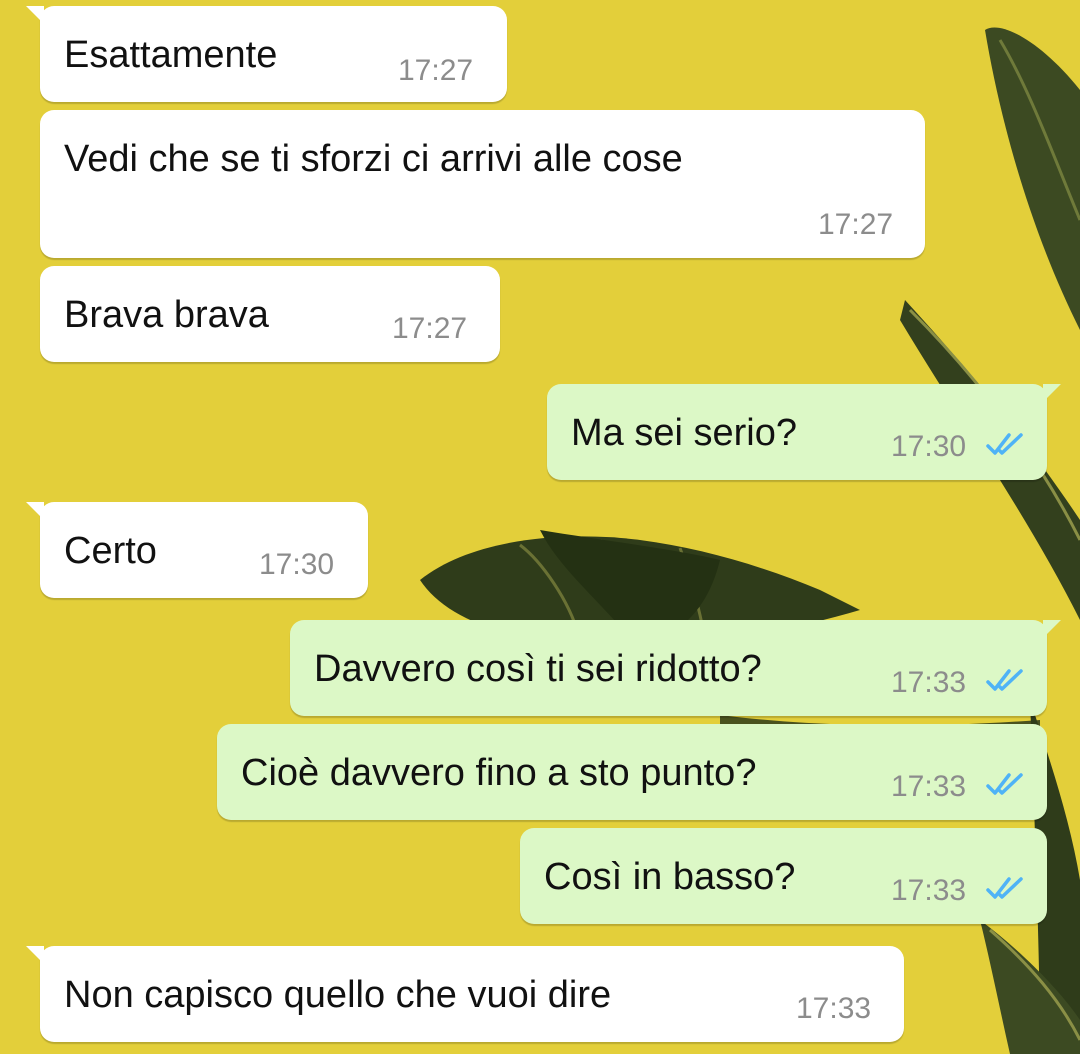 This screenshot has width=1080, height=1054. What do you see at coordinates (499, 773) in the screenshot?
I see `message-text: Cioè davvero fino a sto punto?` at bounding box center [499, 773].